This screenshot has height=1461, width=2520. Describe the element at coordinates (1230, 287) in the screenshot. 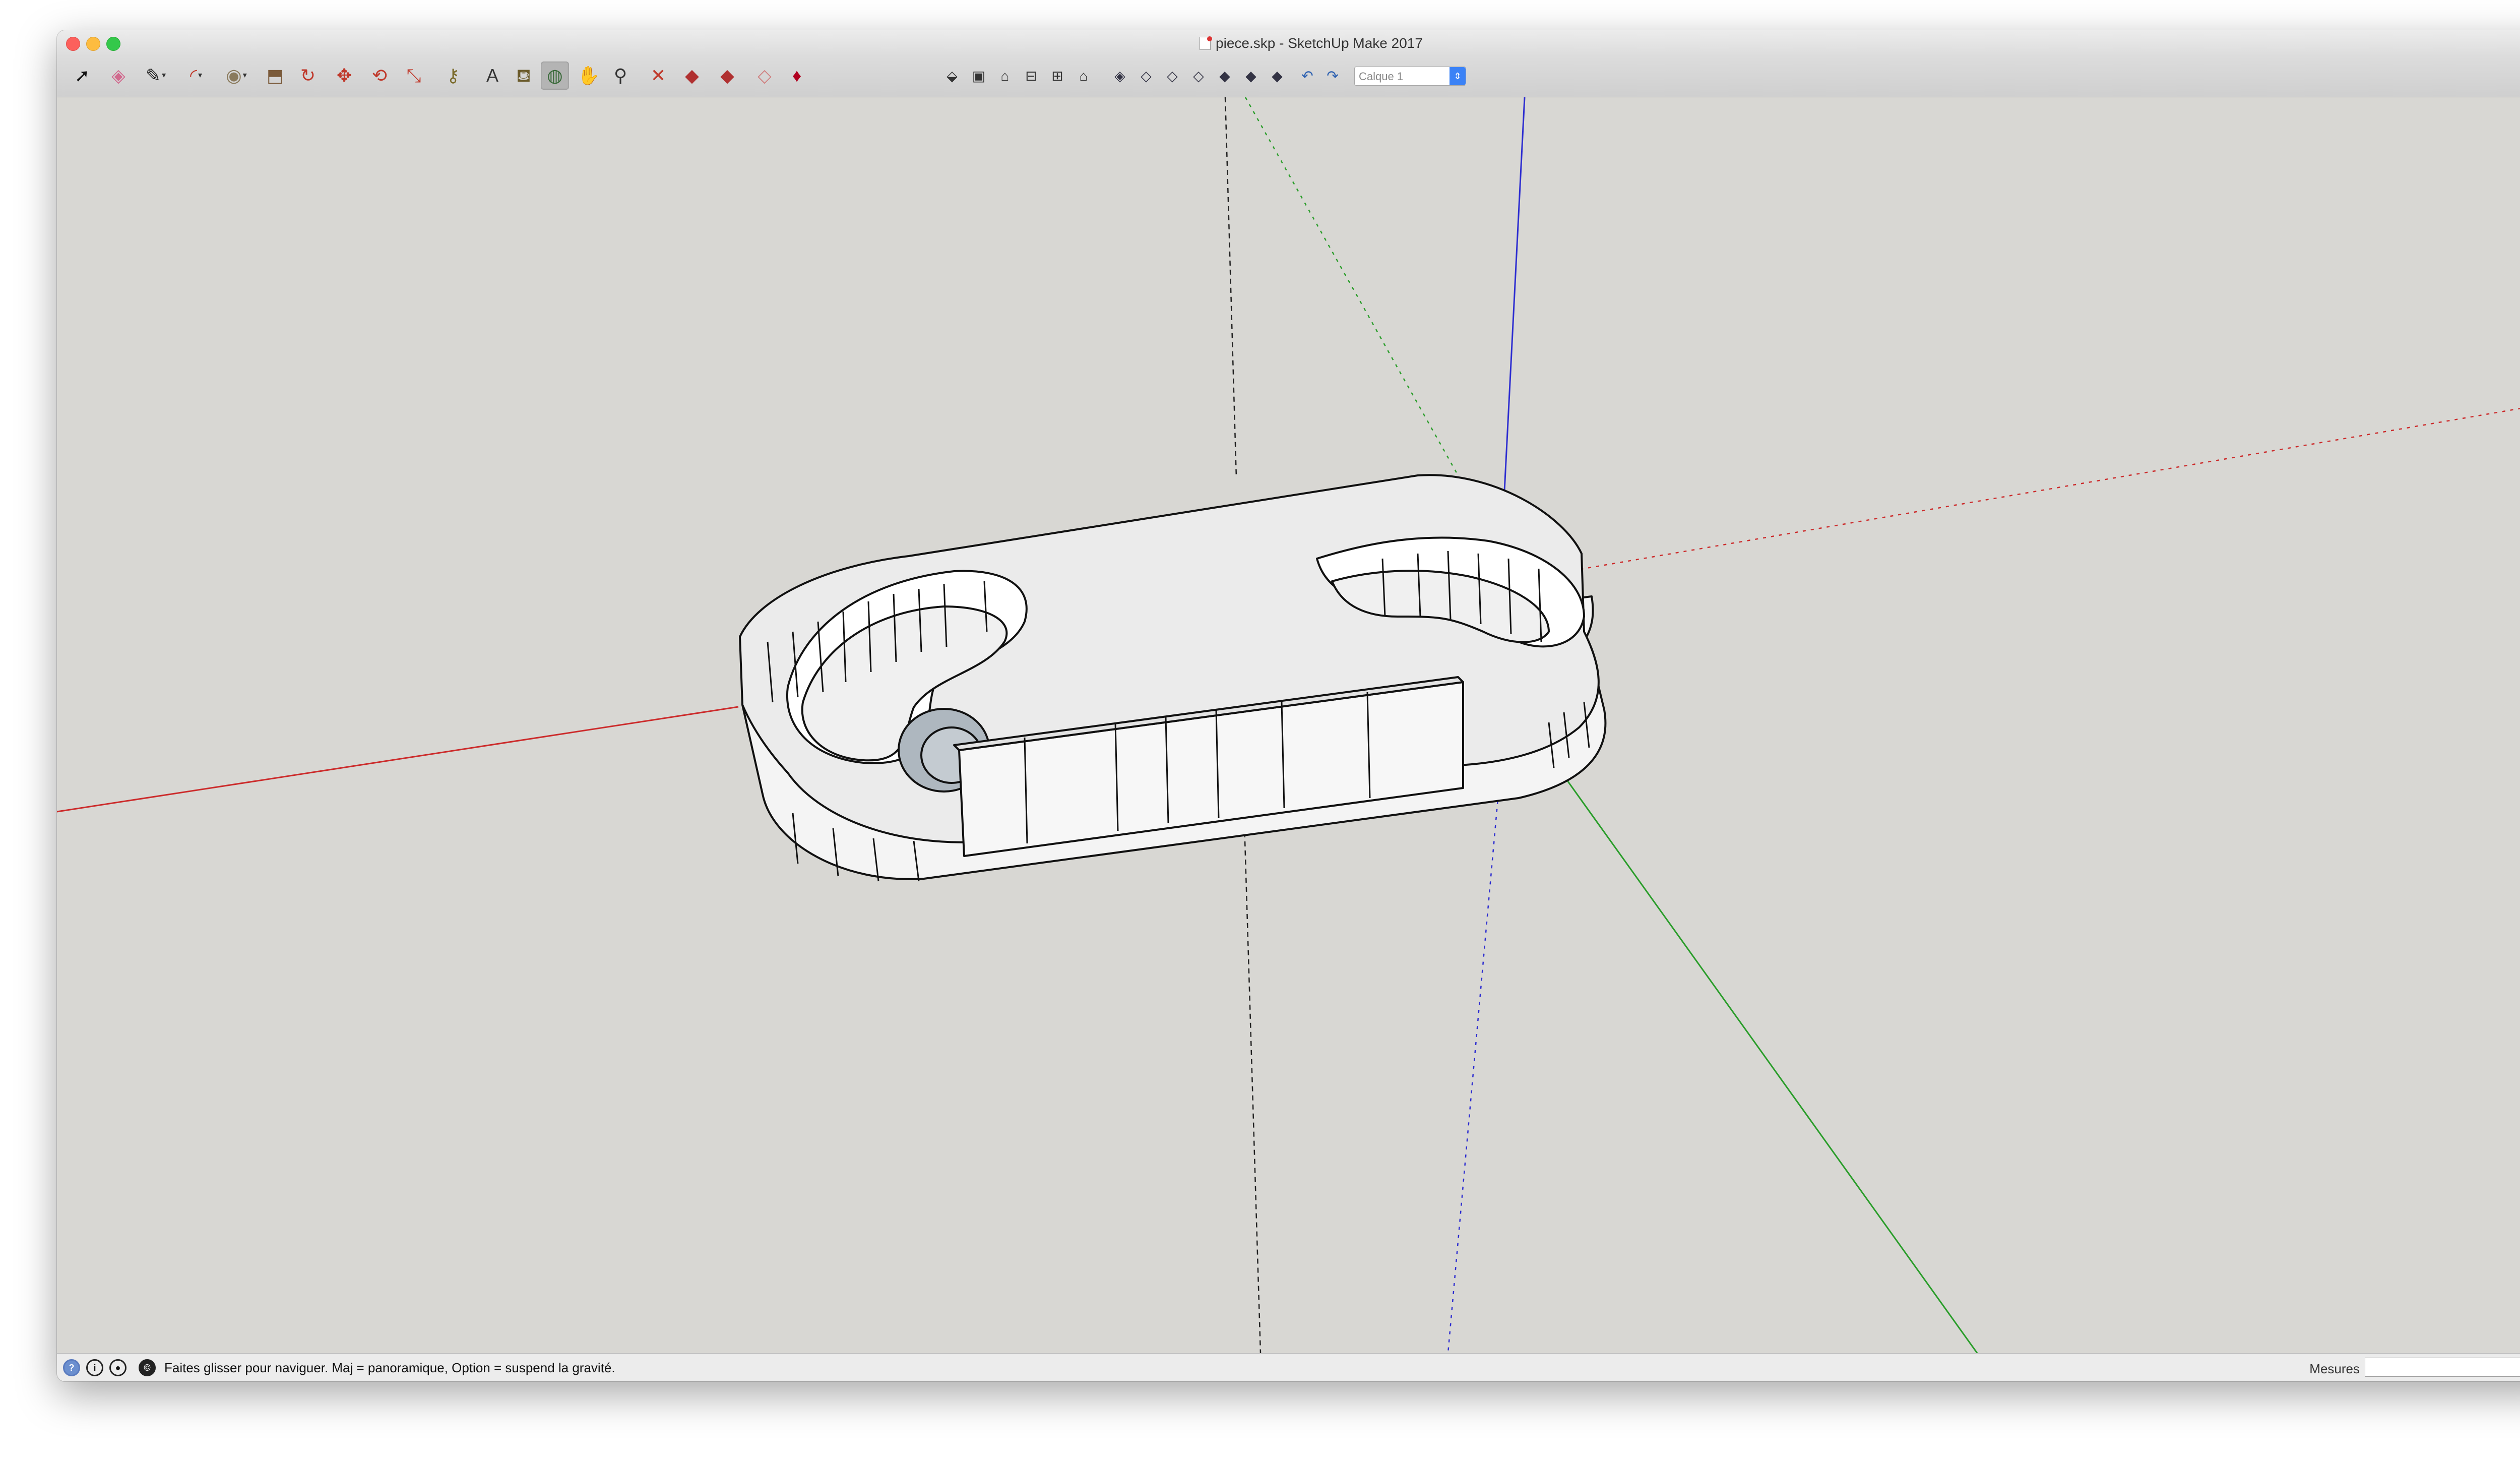

I see `guide-line-upper` at that location.